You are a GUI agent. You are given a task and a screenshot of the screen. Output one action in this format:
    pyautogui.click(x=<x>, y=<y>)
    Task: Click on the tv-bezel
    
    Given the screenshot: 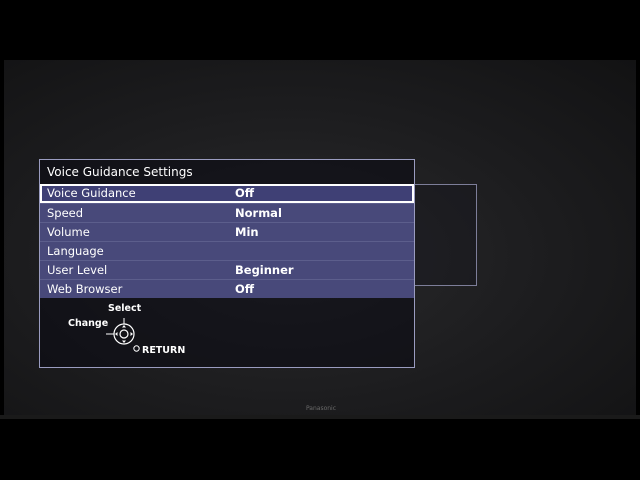 What is the action you would take?
    pyautogui.click(x=320, y=417)
    